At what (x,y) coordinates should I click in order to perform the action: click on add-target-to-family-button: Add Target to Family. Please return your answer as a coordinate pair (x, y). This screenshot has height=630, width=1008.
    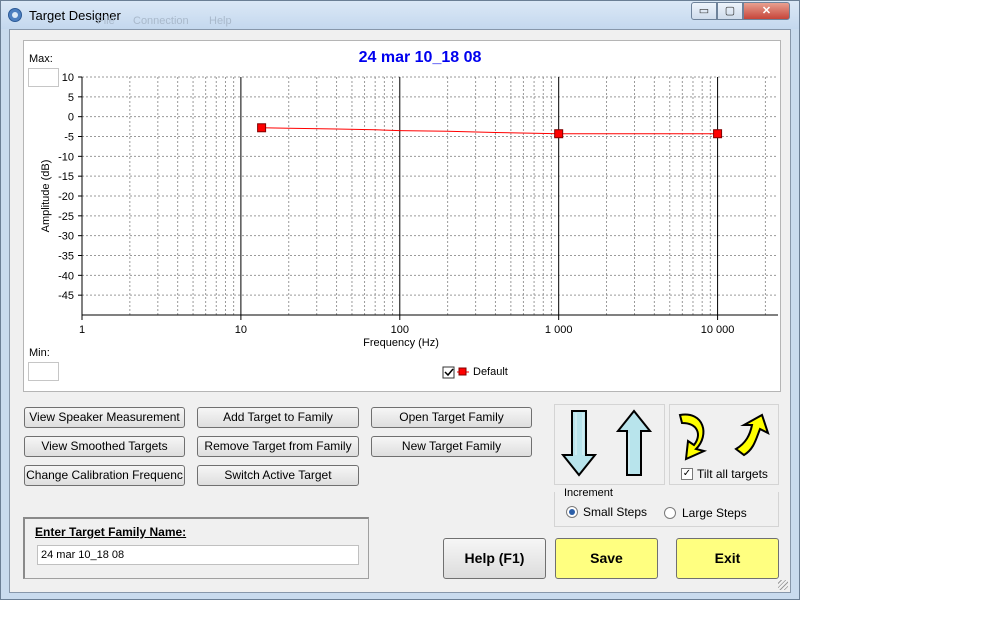
    Looking at the image, I should click on (278, 417).